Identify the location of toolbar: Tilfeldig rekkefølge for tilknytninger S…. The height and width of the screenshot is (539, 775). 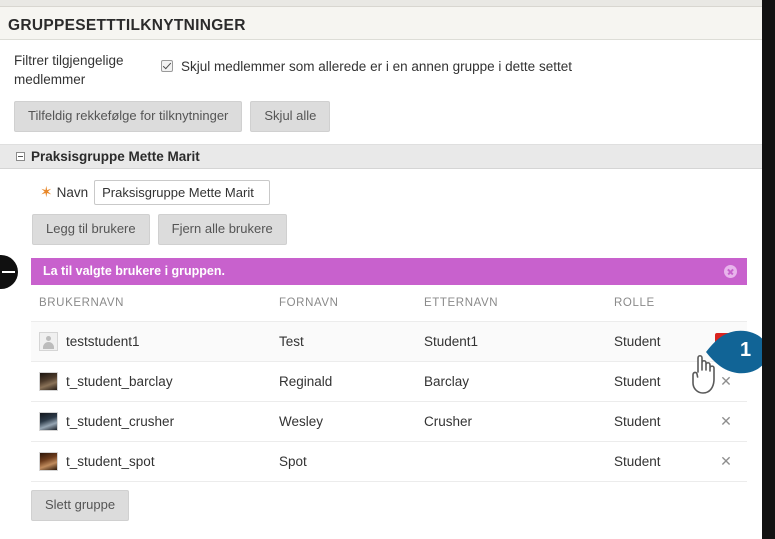
(172, 116).